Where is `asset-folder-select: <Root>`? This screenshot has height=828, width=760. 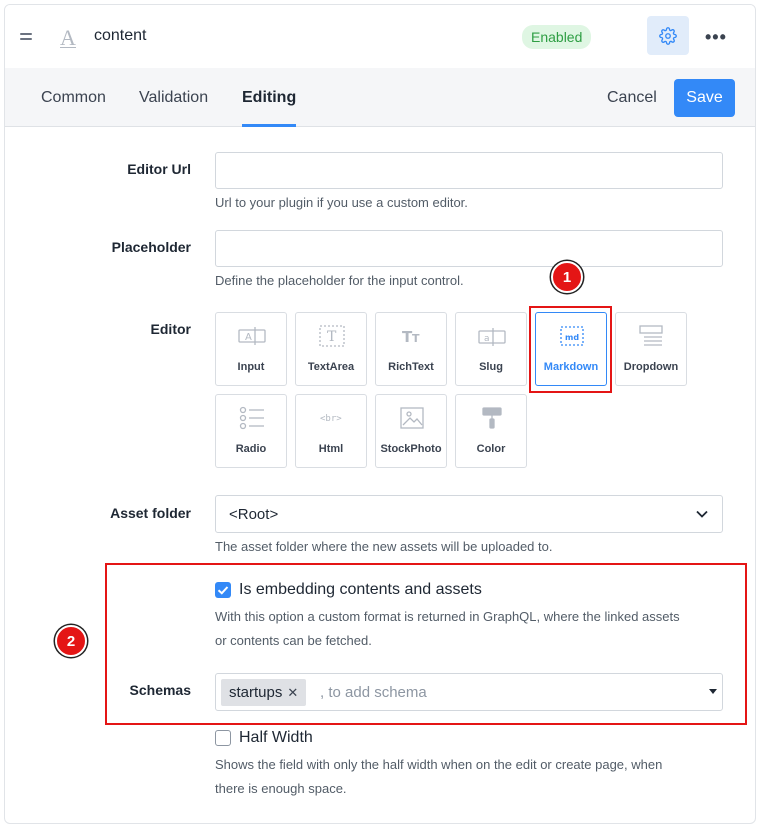 asset-folder-select: <Root> is located at coordinates (469, 514).